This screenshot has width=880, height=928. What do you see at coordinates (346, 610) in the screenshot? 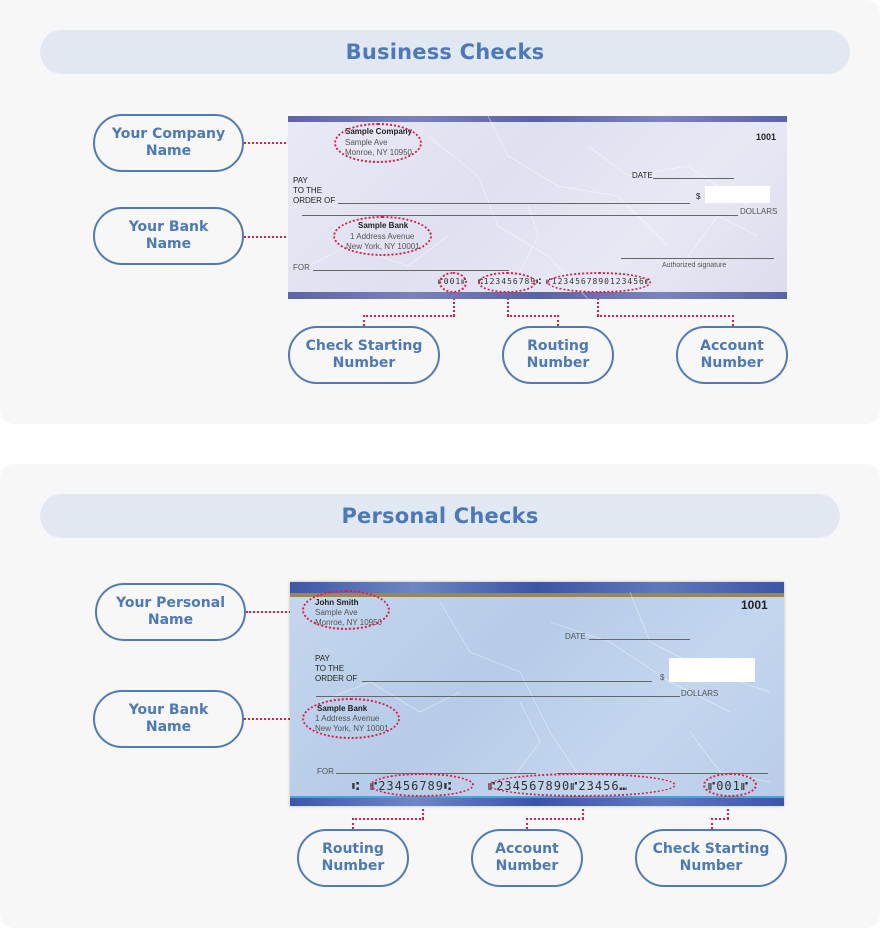
I see `highlight-personal-name` at bounding box center [346, 610].